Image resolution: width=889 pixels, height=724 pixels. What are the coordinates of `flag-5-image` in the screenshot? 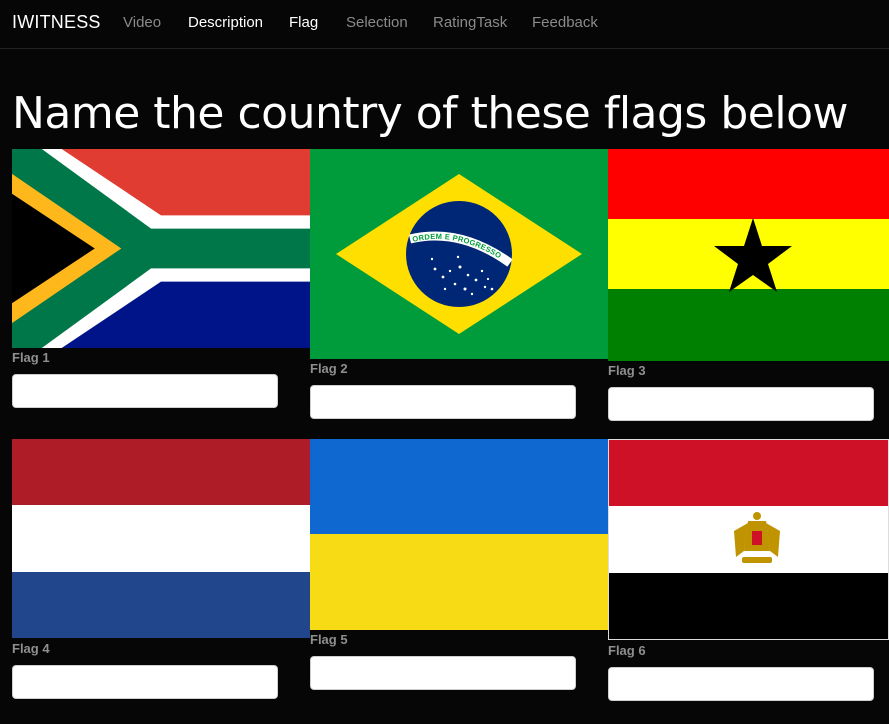 It's located at (459, 534).